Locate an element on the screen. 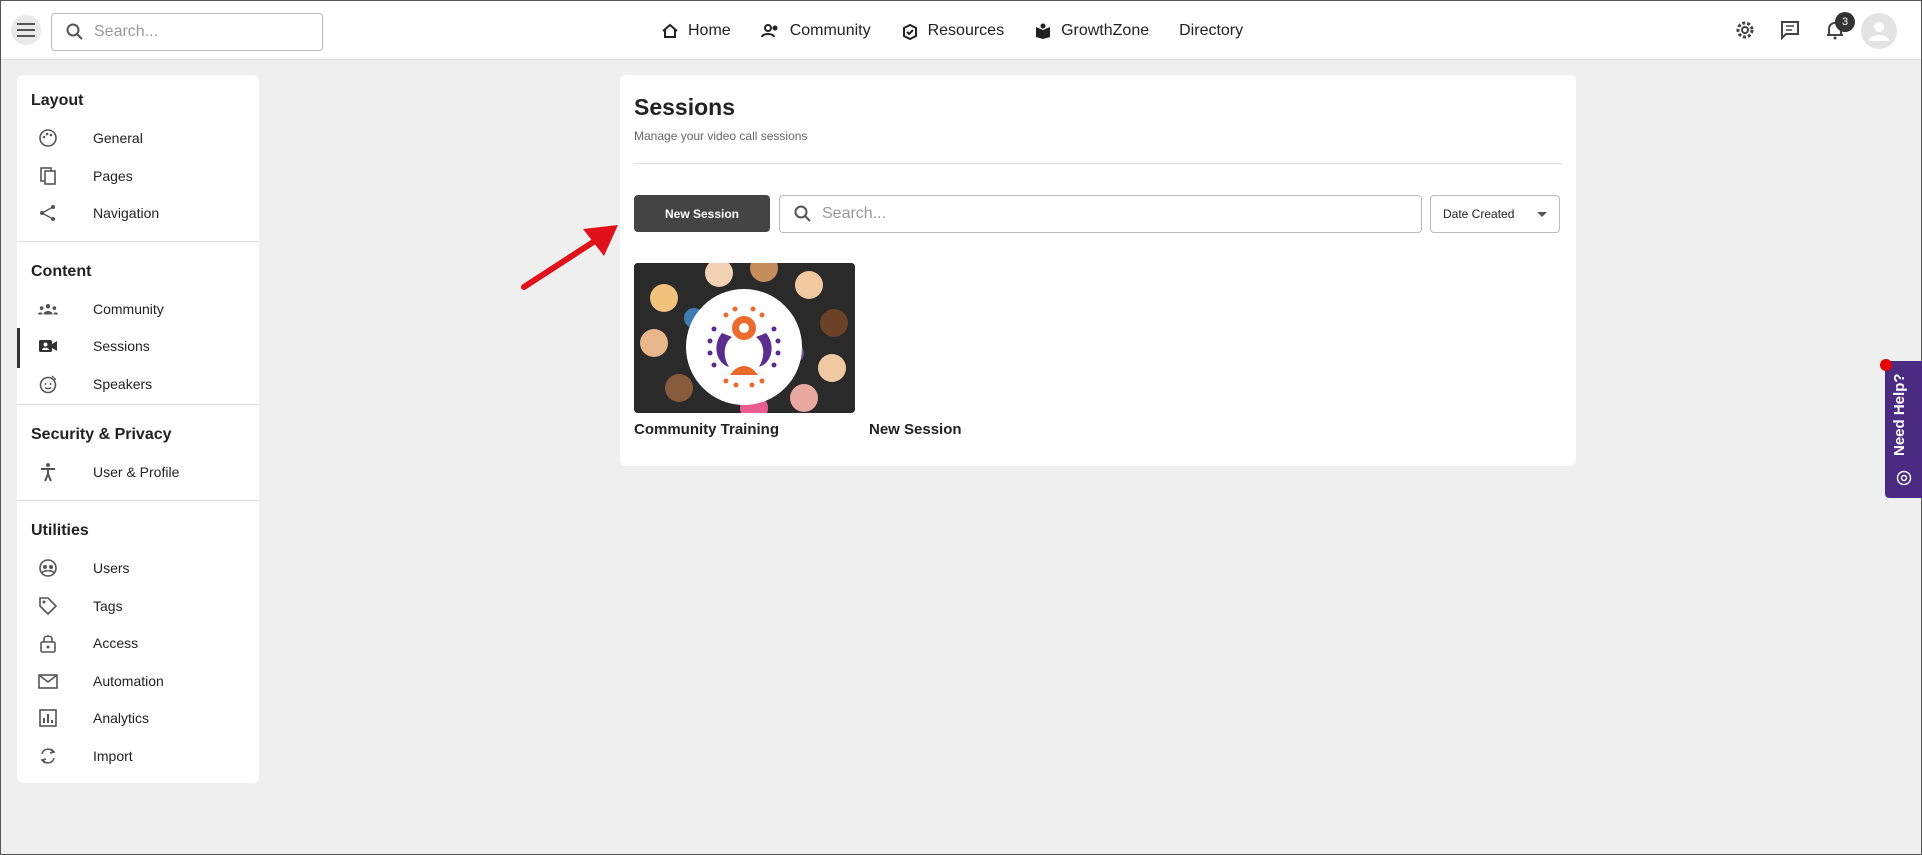 The image size is (1922, 855). video-call-icon is located at coordinates (48, 346).